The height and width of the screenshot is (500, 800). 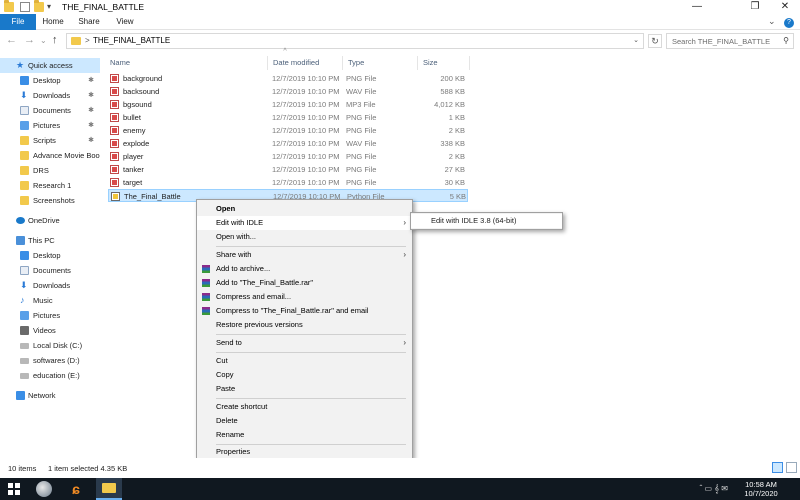 What do you see at coordinates (50, 185) in the screenshot?
I see `nav-qa-research: Research 1` at bounding box center [50, 185].